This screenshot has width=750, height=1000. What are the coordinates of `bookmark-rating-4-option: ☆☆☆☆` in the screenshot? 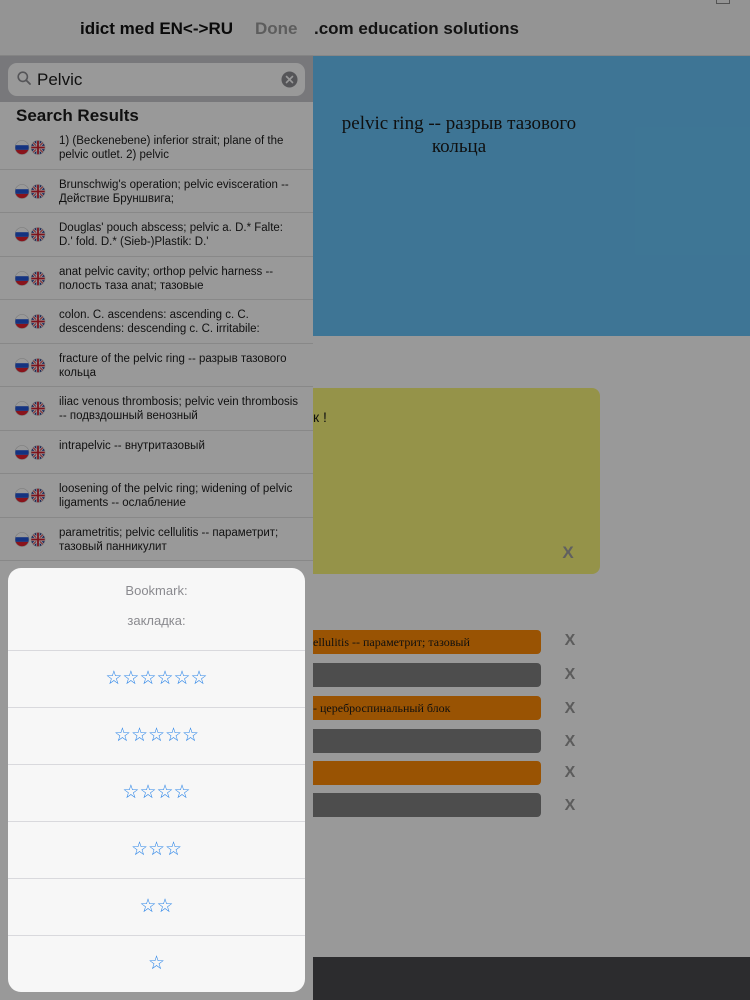 It's located at (156, 792).